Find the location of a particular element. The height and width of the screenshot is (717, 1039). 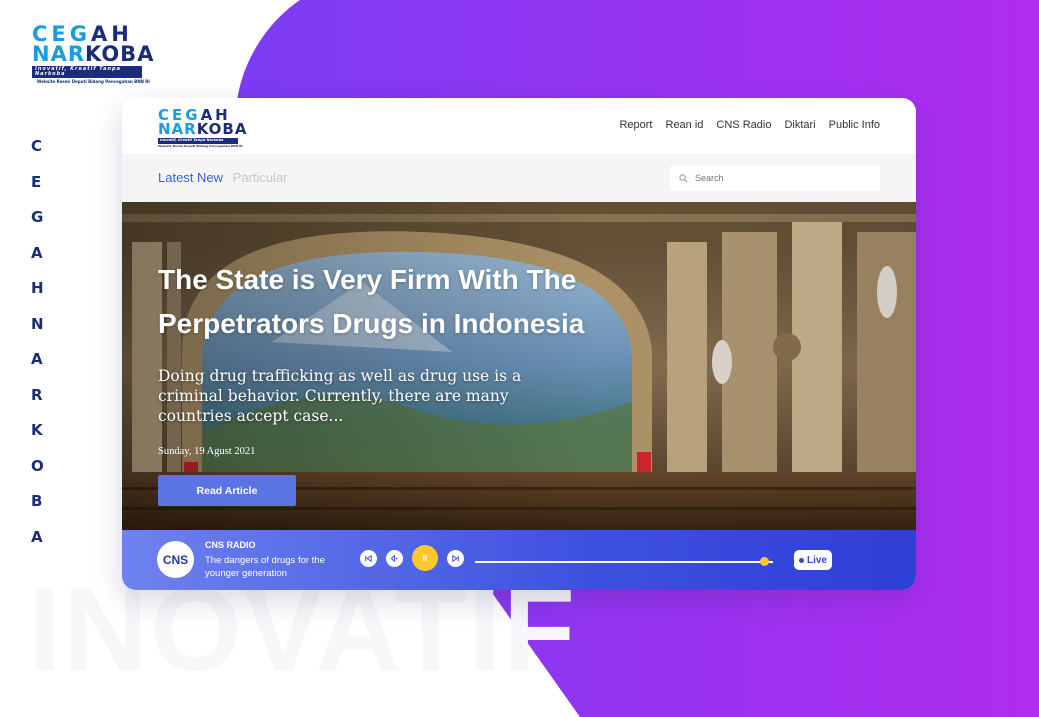

pause-icon: II is located at coordinates (425, 558).